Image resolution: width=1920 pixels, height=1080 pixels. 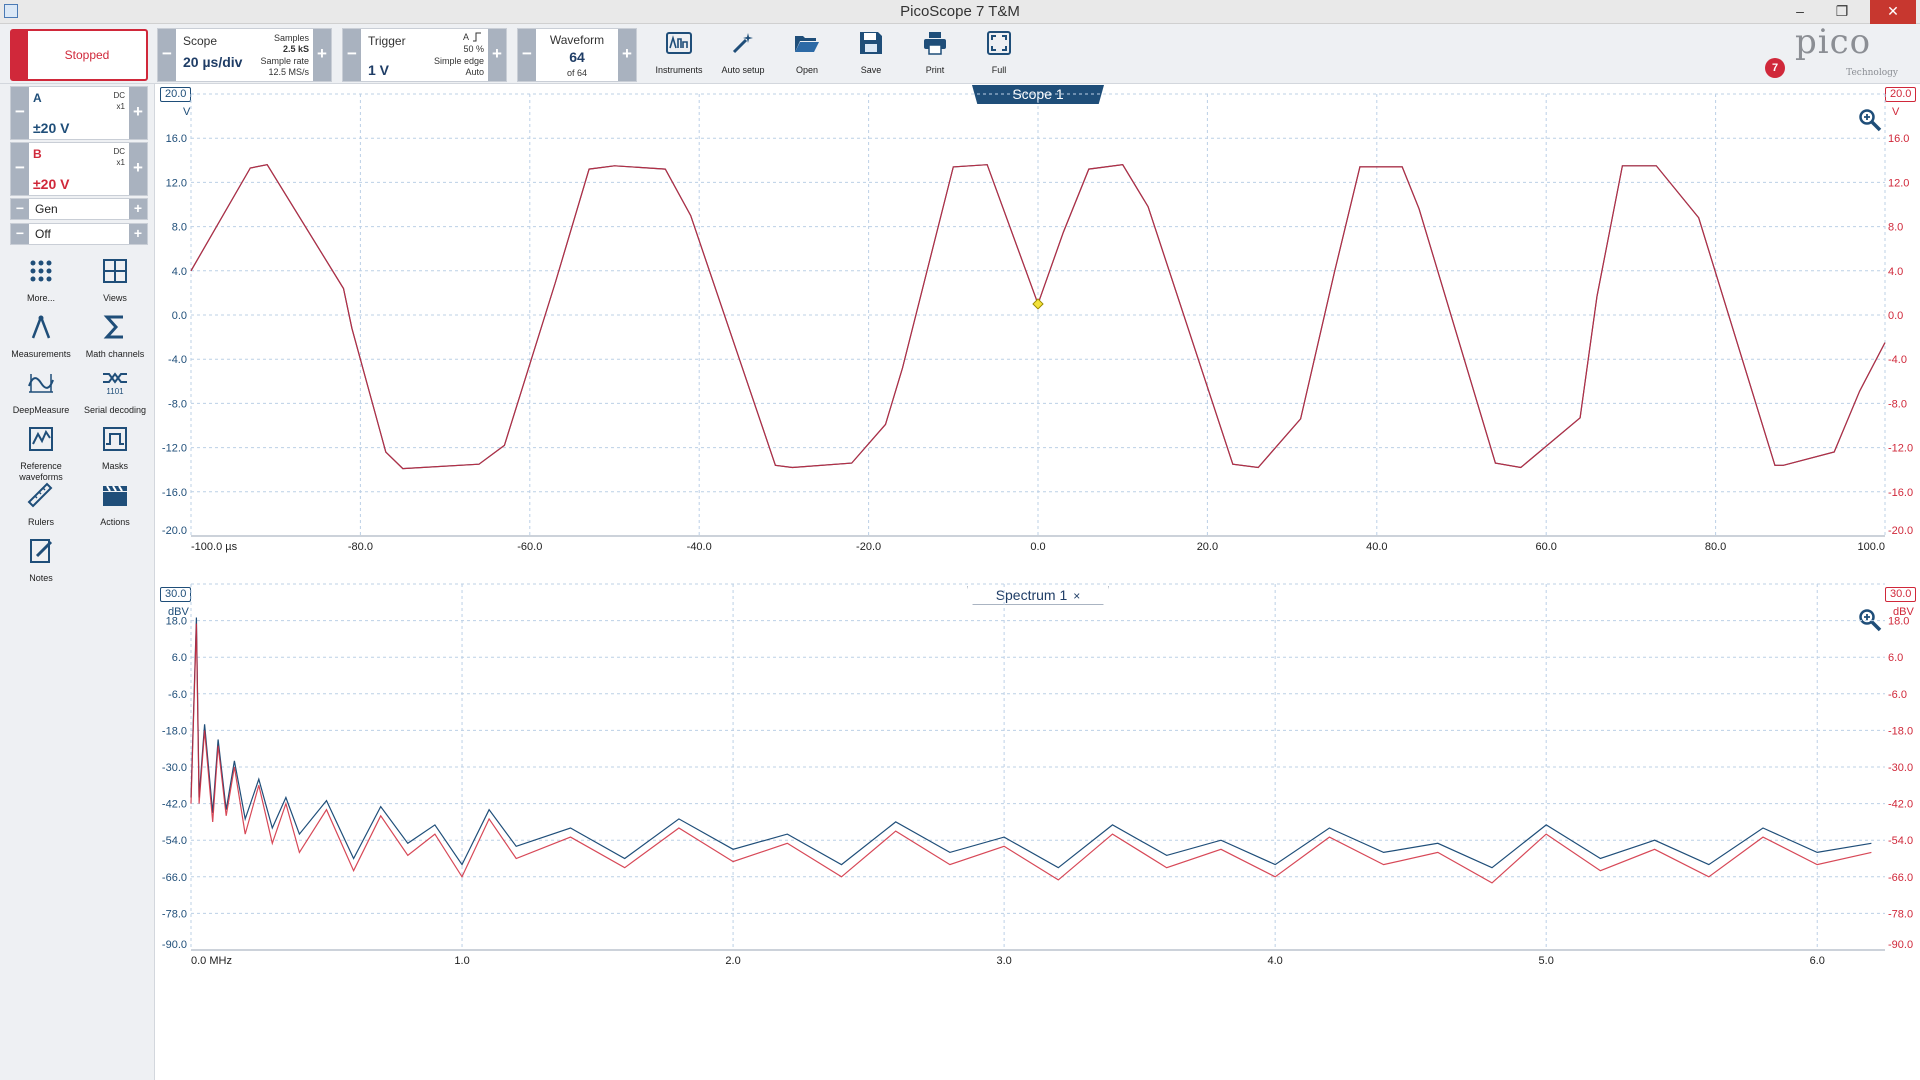 I want to click on x-tick-label: -40.0, so click(x=699, y=547).